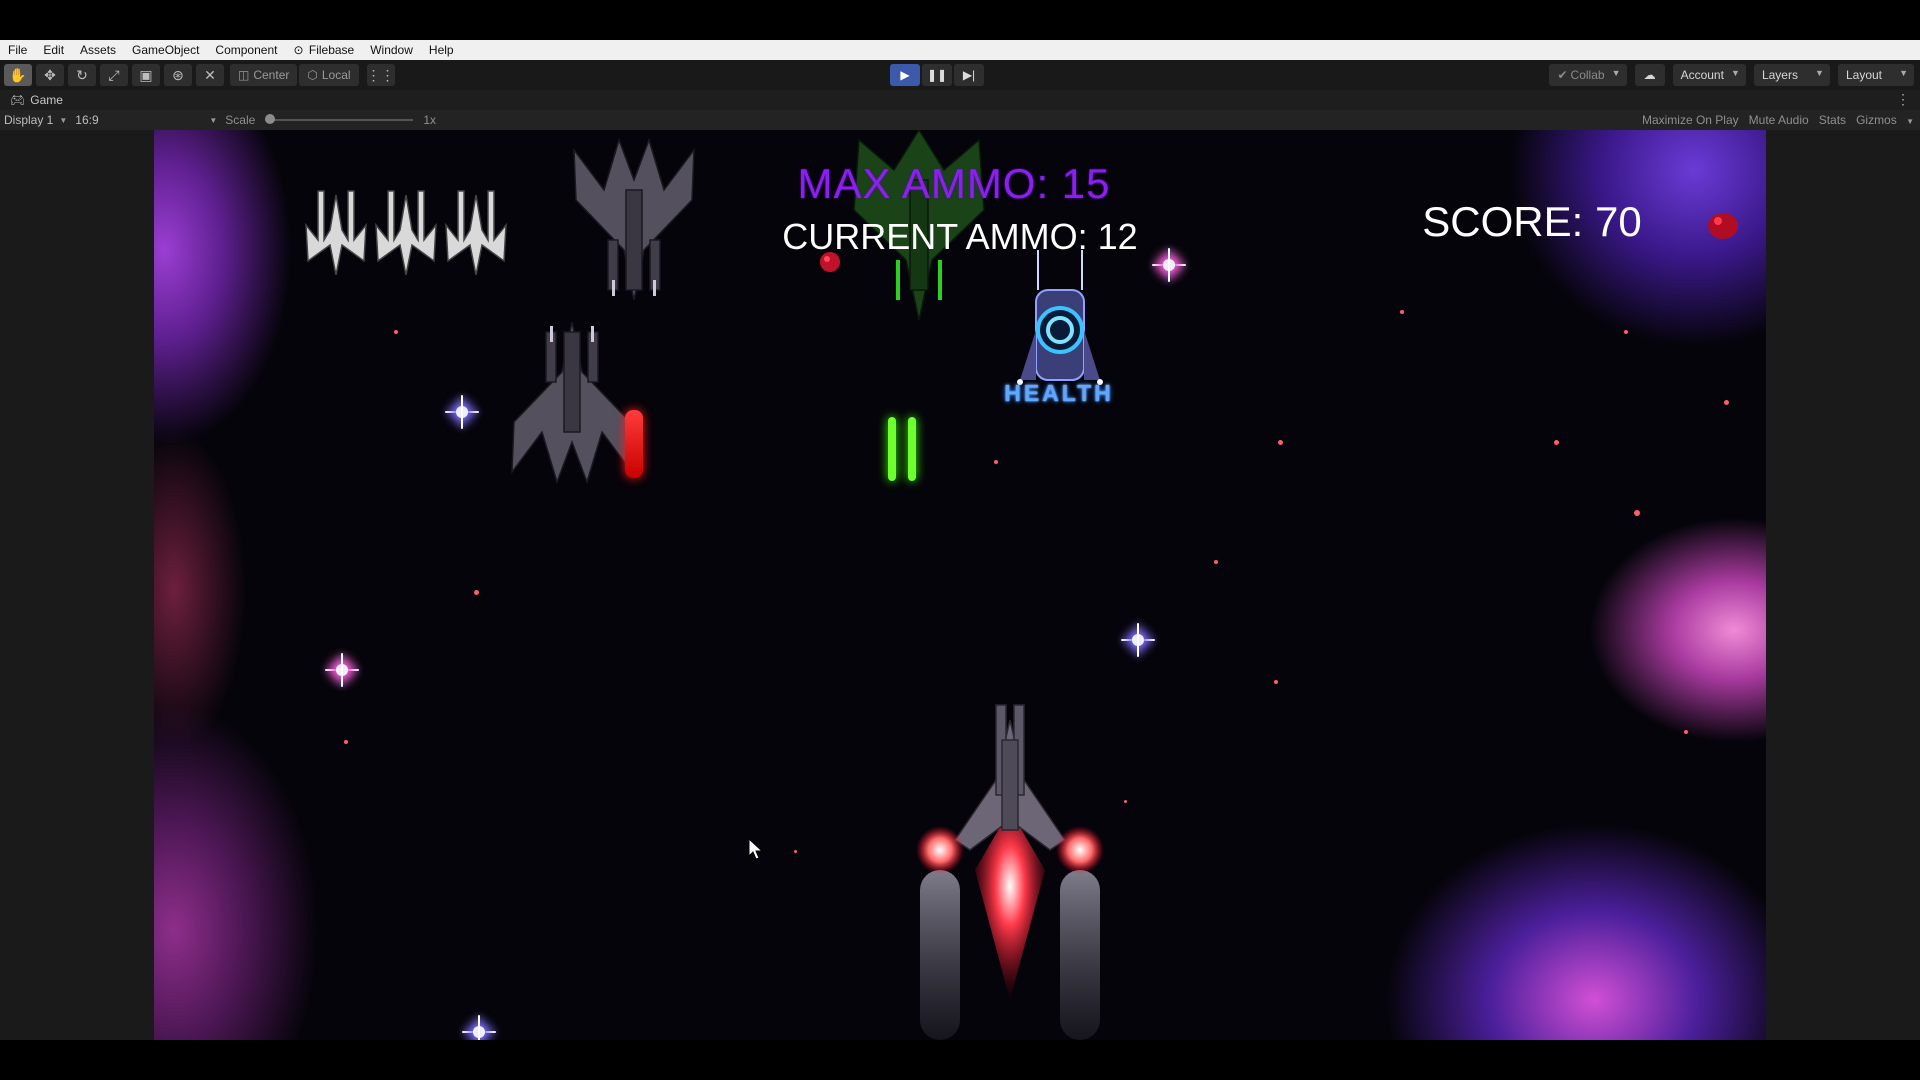 Image resolution: width=1920 pixels, height=1080 pixels. I want to click on transform-icon: ⊛, so click(178, 74).